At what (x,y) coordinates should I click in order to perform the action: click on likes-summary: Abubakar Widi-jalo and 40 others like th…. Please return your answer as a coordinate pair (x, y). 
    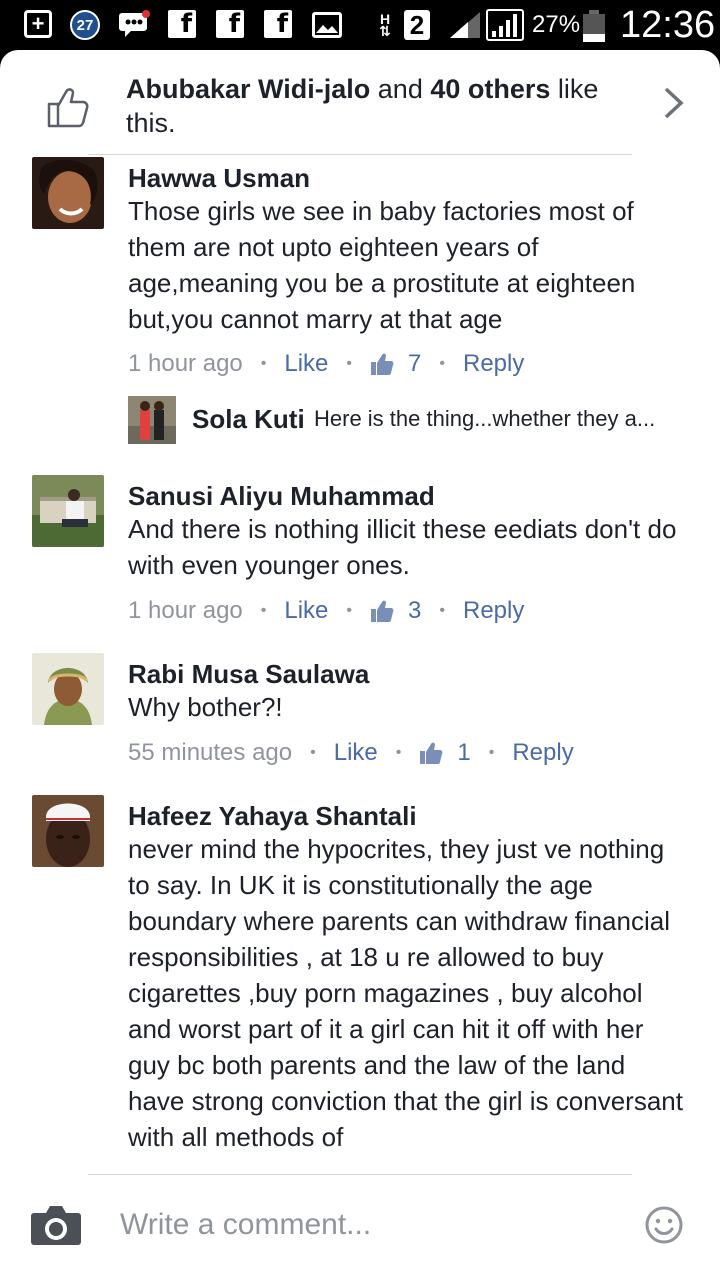
    Looking at the image, I should click on (360, 103).